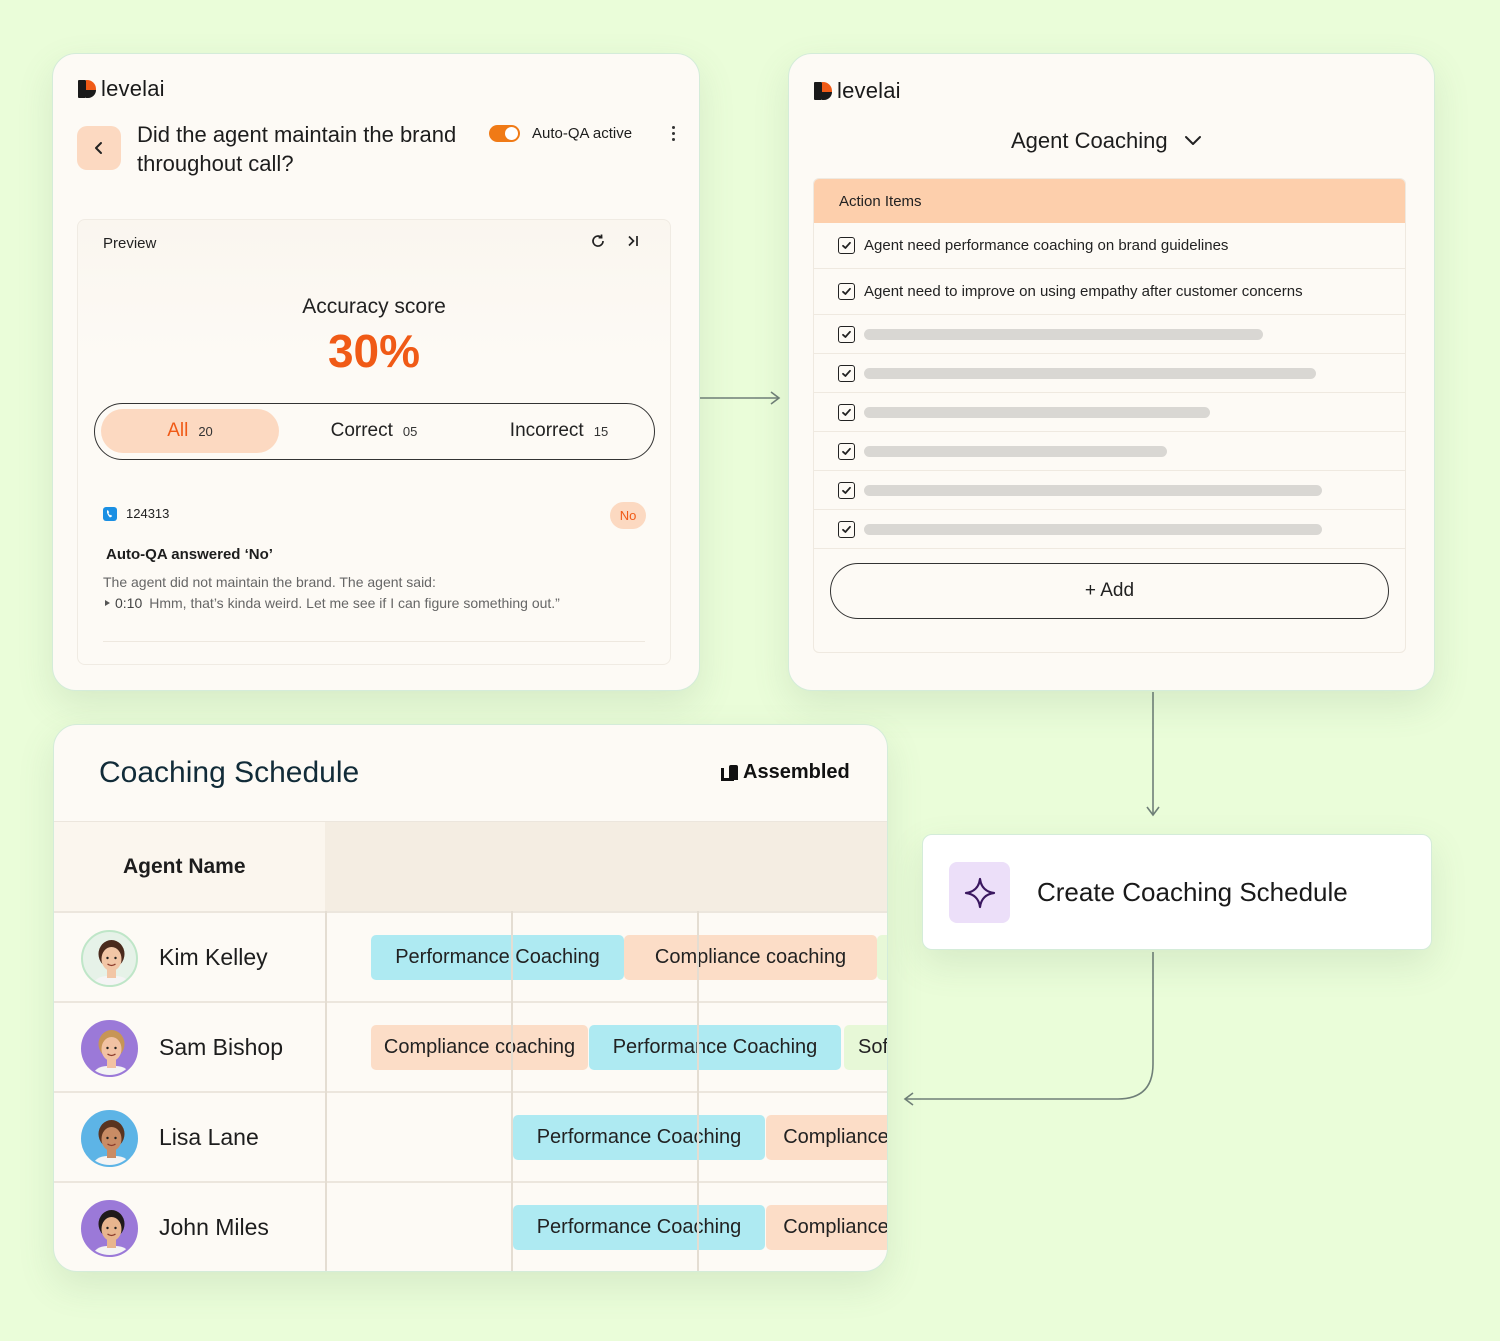  I want to click on assembled-logo: Assembled, so click(785, 772).